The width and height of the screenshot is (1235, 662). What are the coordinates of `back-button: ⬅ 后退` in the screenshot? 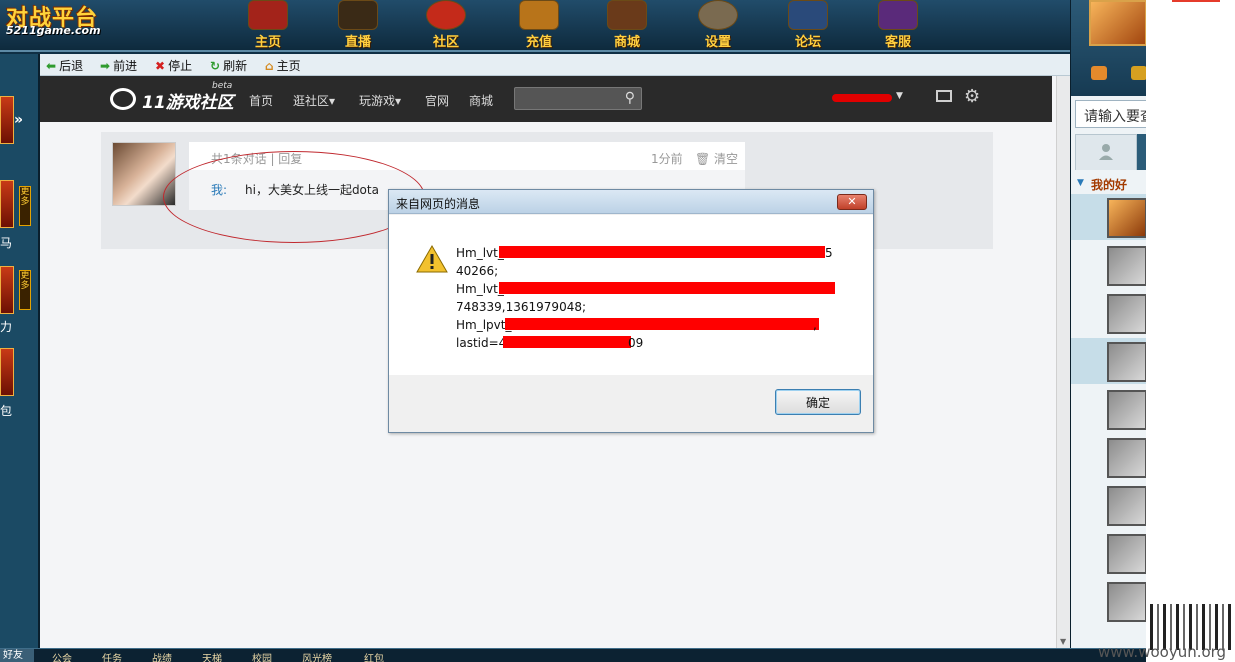 It's located at (64, 65).